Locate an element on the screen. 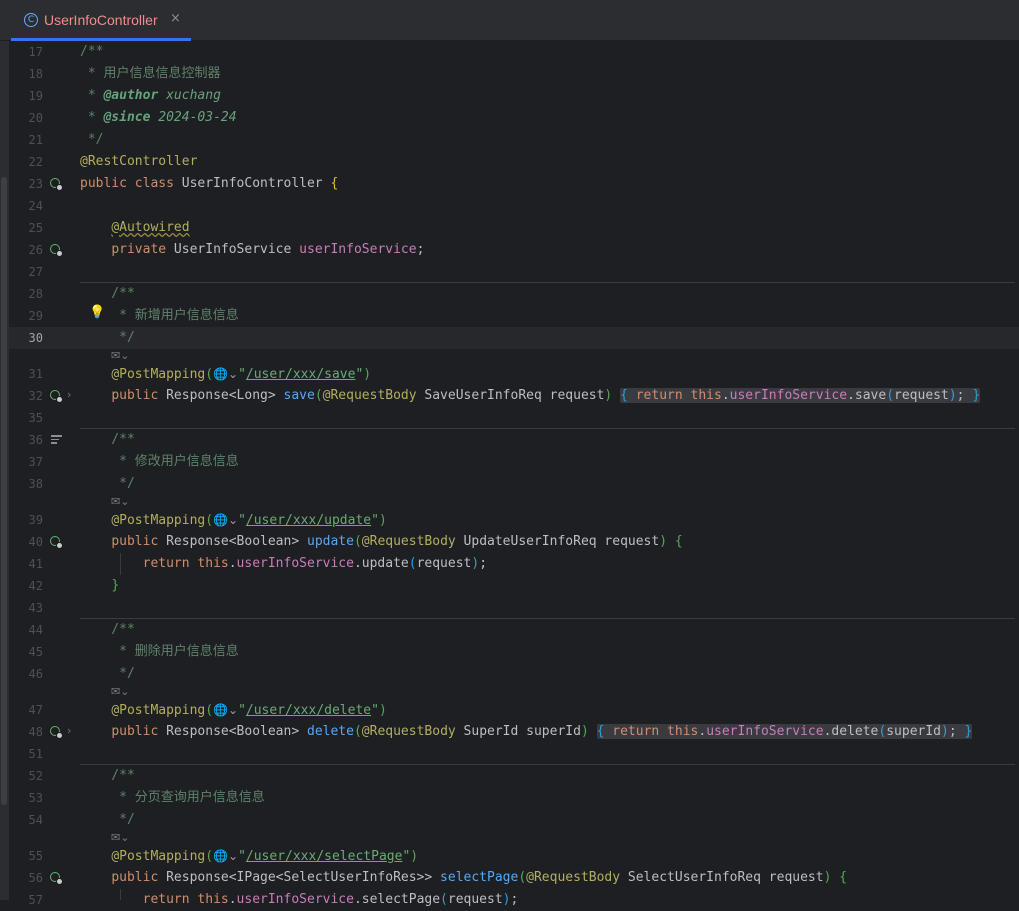 This screenshot has width=1019, height=911. code-text: * 修改用户信息信息 is located at coordinates (159, 461).